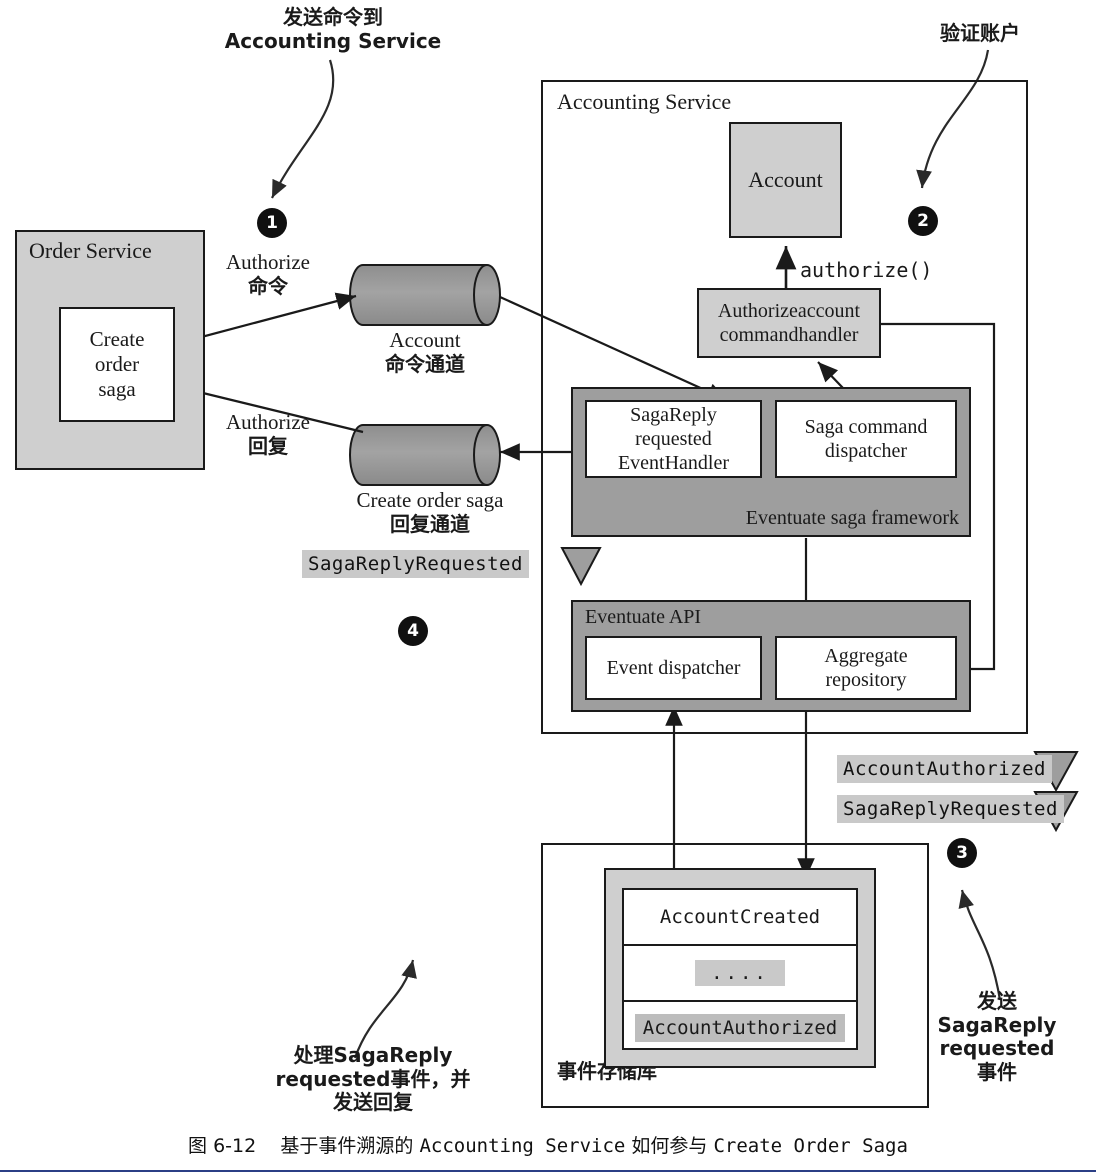 The height and width of the screenshot is (1172, 1096). Describe the element at coordinates (522, 1146) in the screenshot. I see `figure-caption-mono-1: Accounting Service` at that location.